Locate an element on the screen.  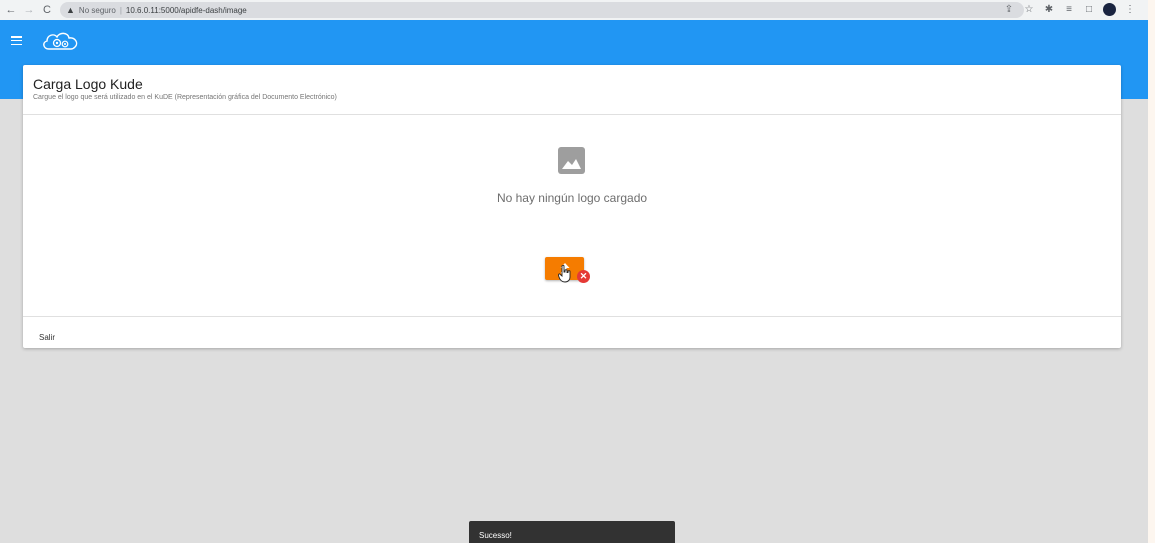
empty-logo-message: No hay ningún logo cargado is located at coordinates (572, 198).